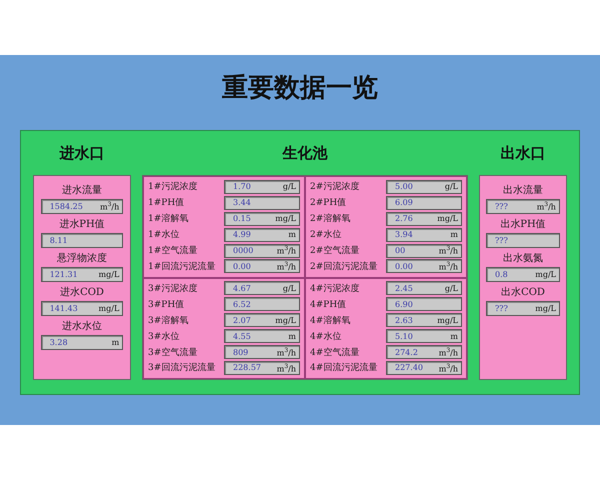  What do you see at coordinates (242, 187) in the screenshot?
I see `value-text: 1.70` at bounding box center [242, 187].